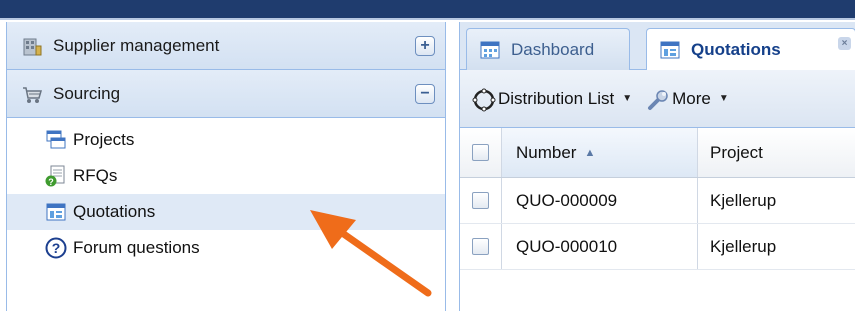 The height and width of the screenshot is (311, 855). Describe the element at coordinates (32, 94) in the screenshot. I see `cart-icon` at that location.